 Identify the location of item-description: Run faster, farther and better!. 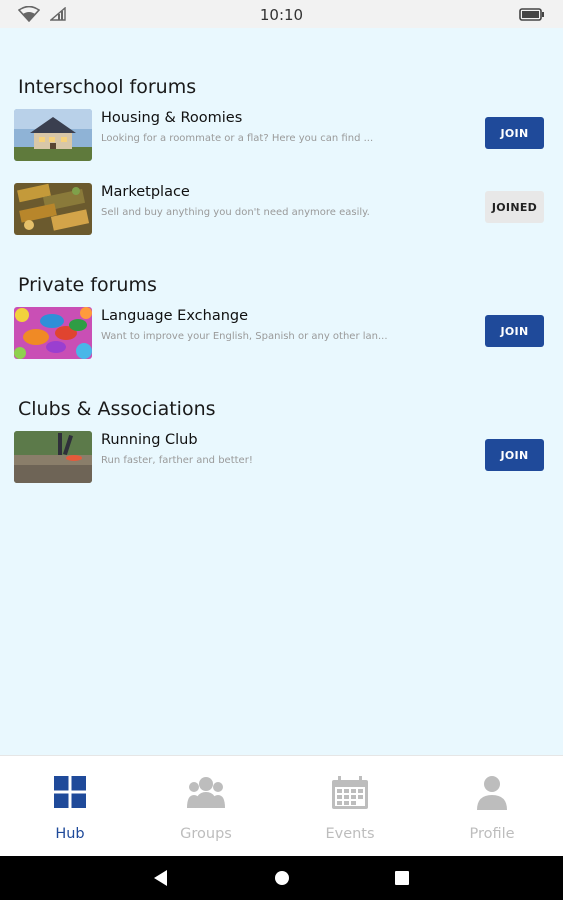
(177, 460).